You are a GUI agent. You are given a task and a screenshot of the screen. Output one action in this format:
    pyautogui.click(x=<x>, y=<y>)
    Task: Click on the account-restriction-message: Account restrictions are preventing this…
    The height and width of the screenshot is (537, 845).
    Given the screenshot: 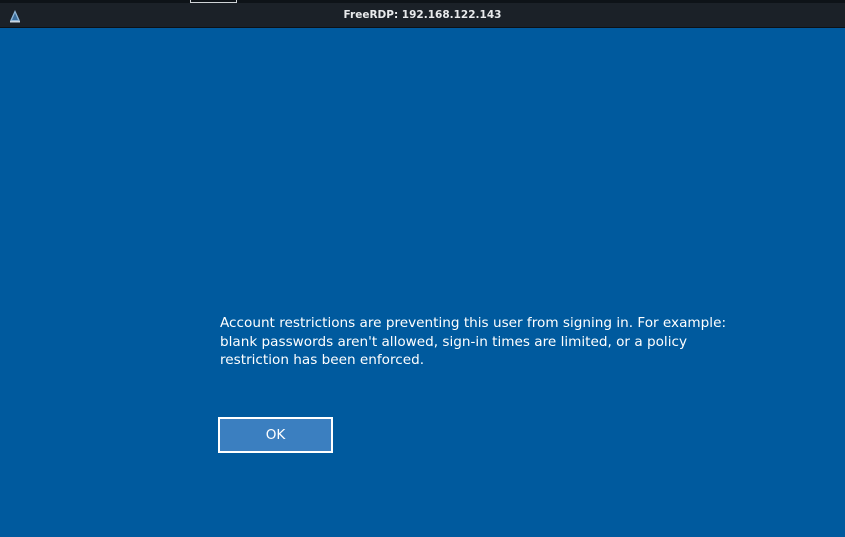 What is the action you would take?
    pyautogui.click(x=473, y=341)
    